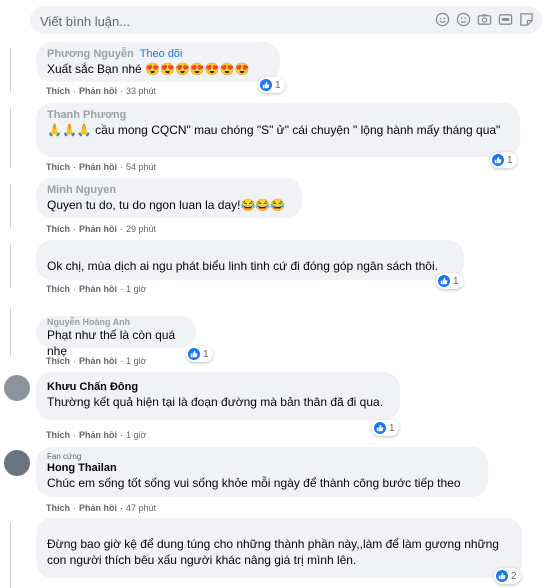 The width and height of the screenshot is (546, 588). I want to click on author-name: Nguyễn Hoàng Anh, so click(116, 322).